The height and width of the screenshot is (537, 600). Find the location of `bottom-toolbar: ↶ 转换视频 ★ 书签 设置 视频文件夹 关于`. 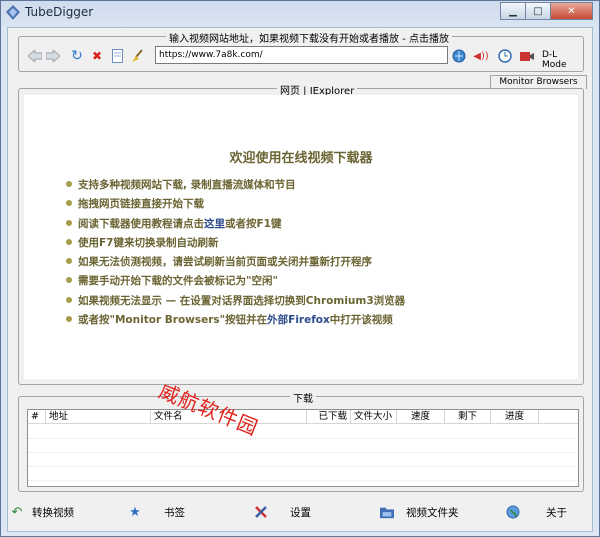

bottom-toolbar: ↶ 转换视频 ★ 书签 设置 视频文件夹 关于 is located at coordinates (300, 514).